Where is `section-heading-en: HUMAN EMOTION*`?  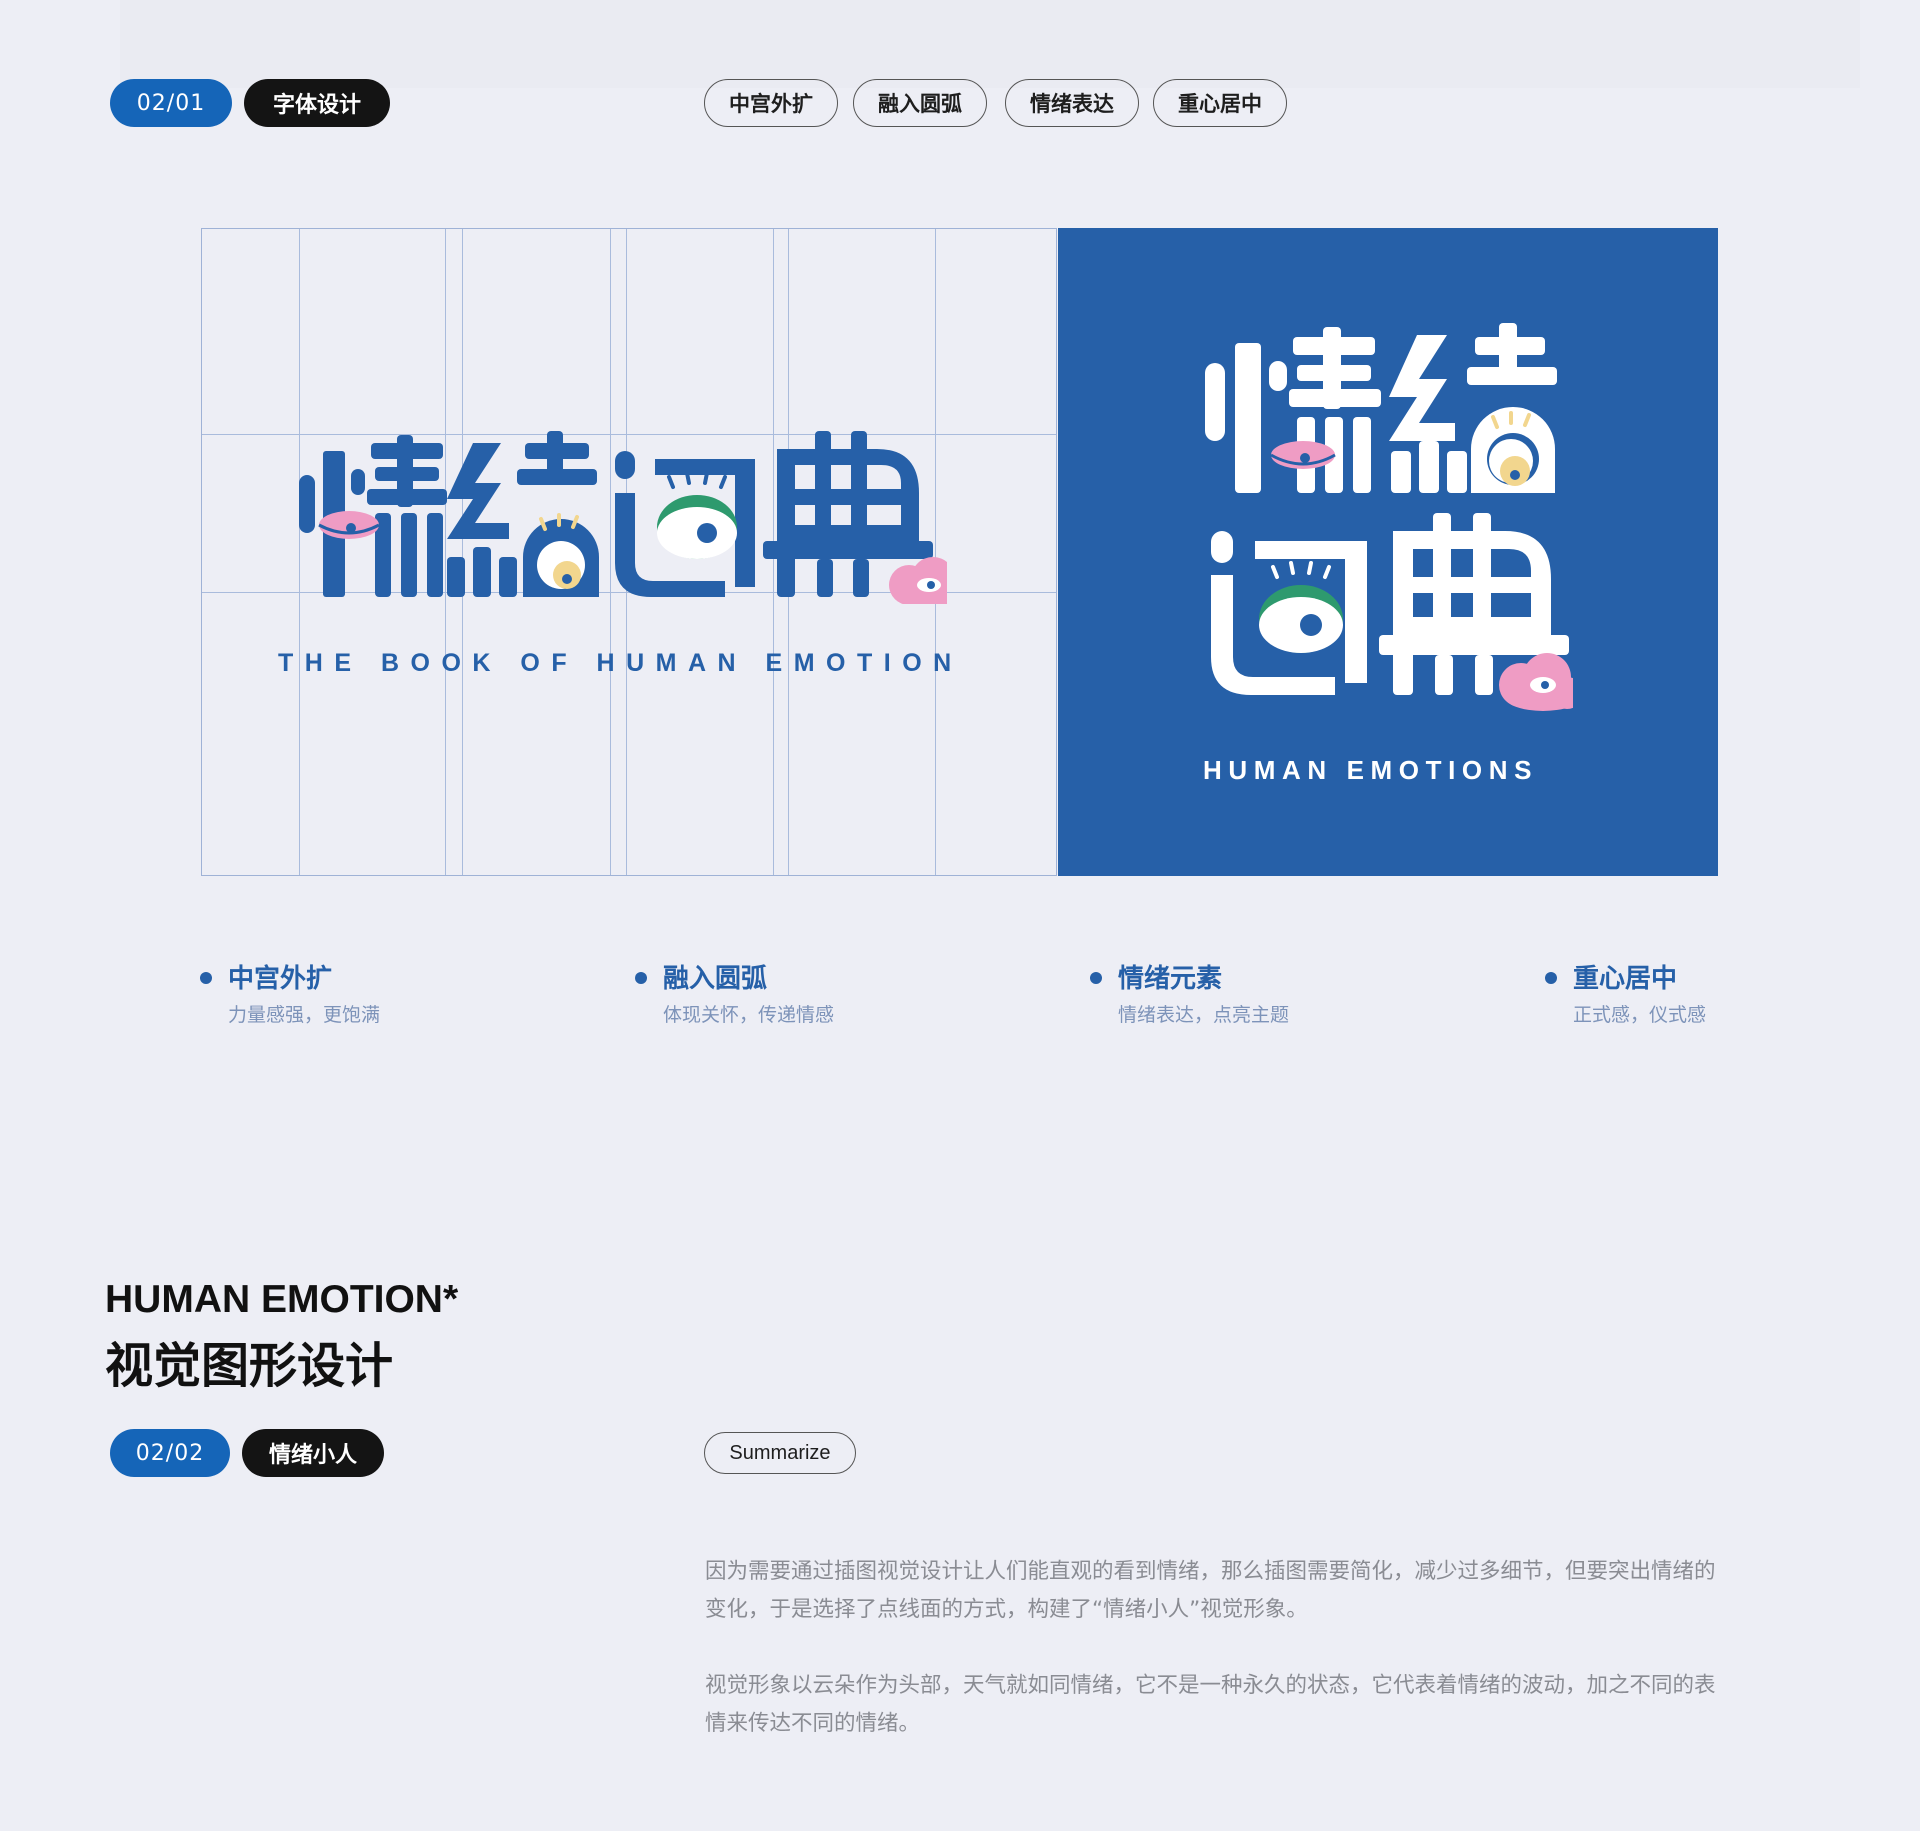 section-heading-en: HUMAN EMOTION* is located at coordinates (282, 1299).